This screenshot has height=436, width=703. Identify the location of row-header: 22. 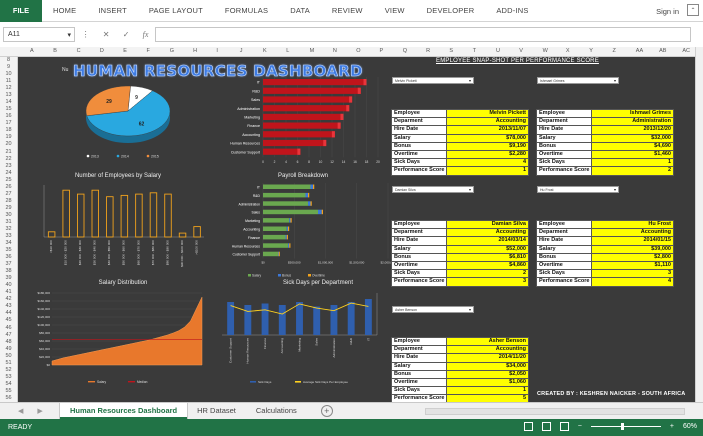
(8, 159).